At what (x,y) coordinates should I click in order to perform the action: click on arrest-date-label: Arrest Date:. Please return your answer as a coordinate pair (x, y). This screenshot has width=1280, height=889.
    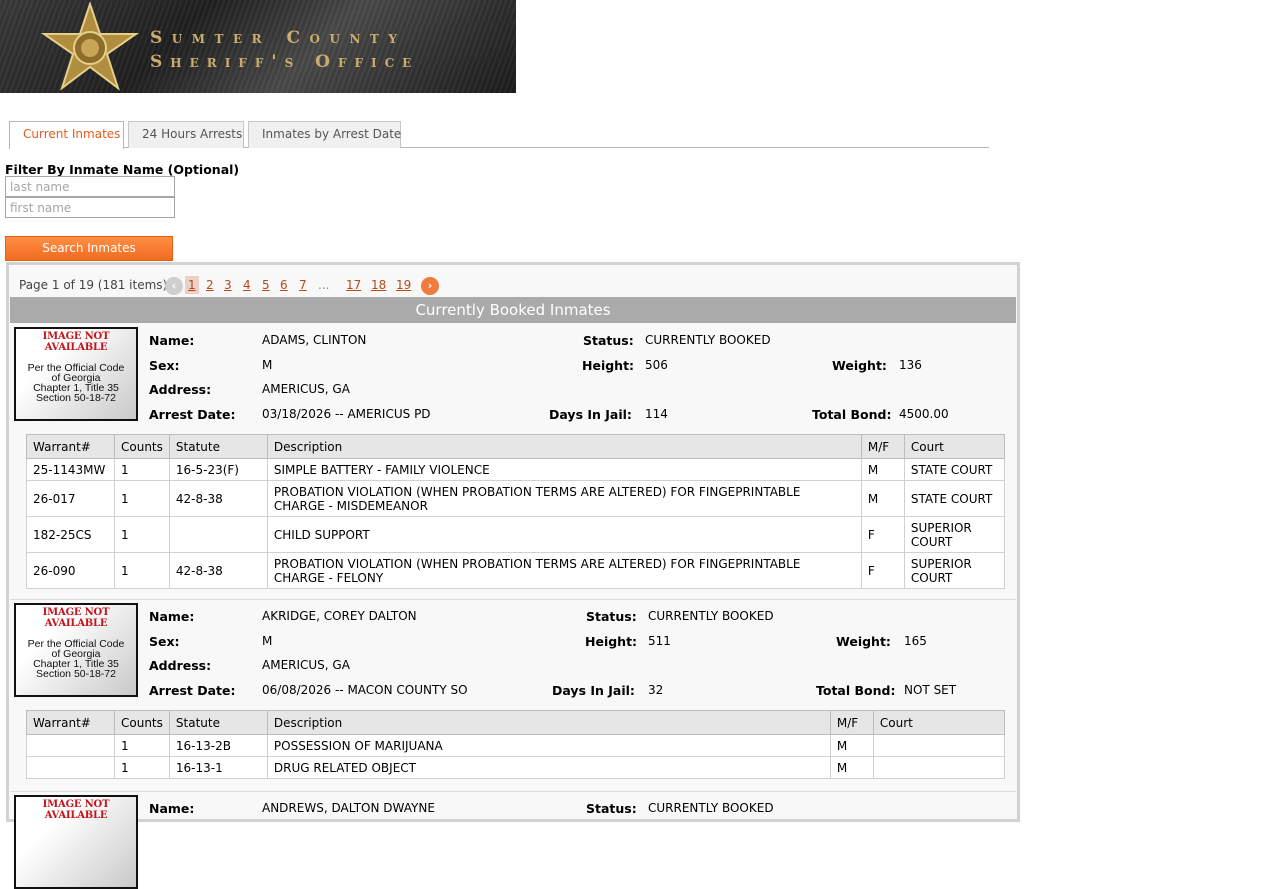
    Looking at the image, I should click on (192, 414).